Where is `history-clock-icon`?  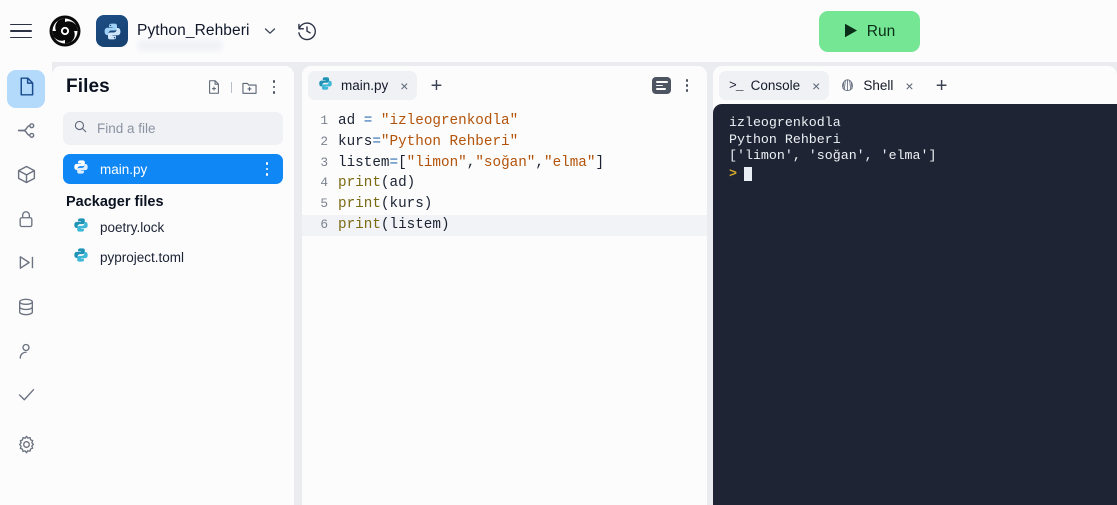 history-clock-icon is located at coordinates (307, 31).